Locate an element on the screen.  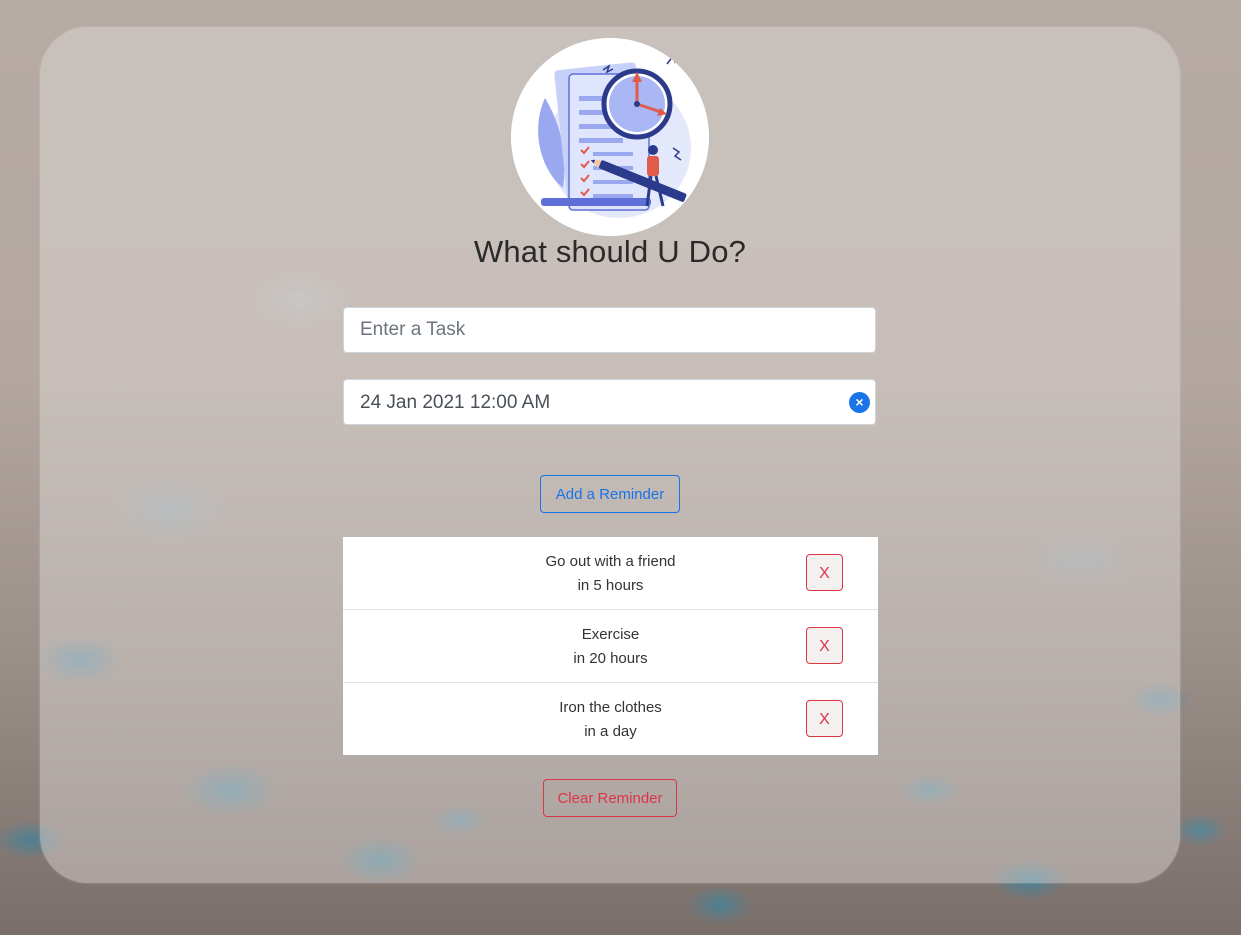
list-item: Iron the clothes in a day X is located at coordinates (610, 719).